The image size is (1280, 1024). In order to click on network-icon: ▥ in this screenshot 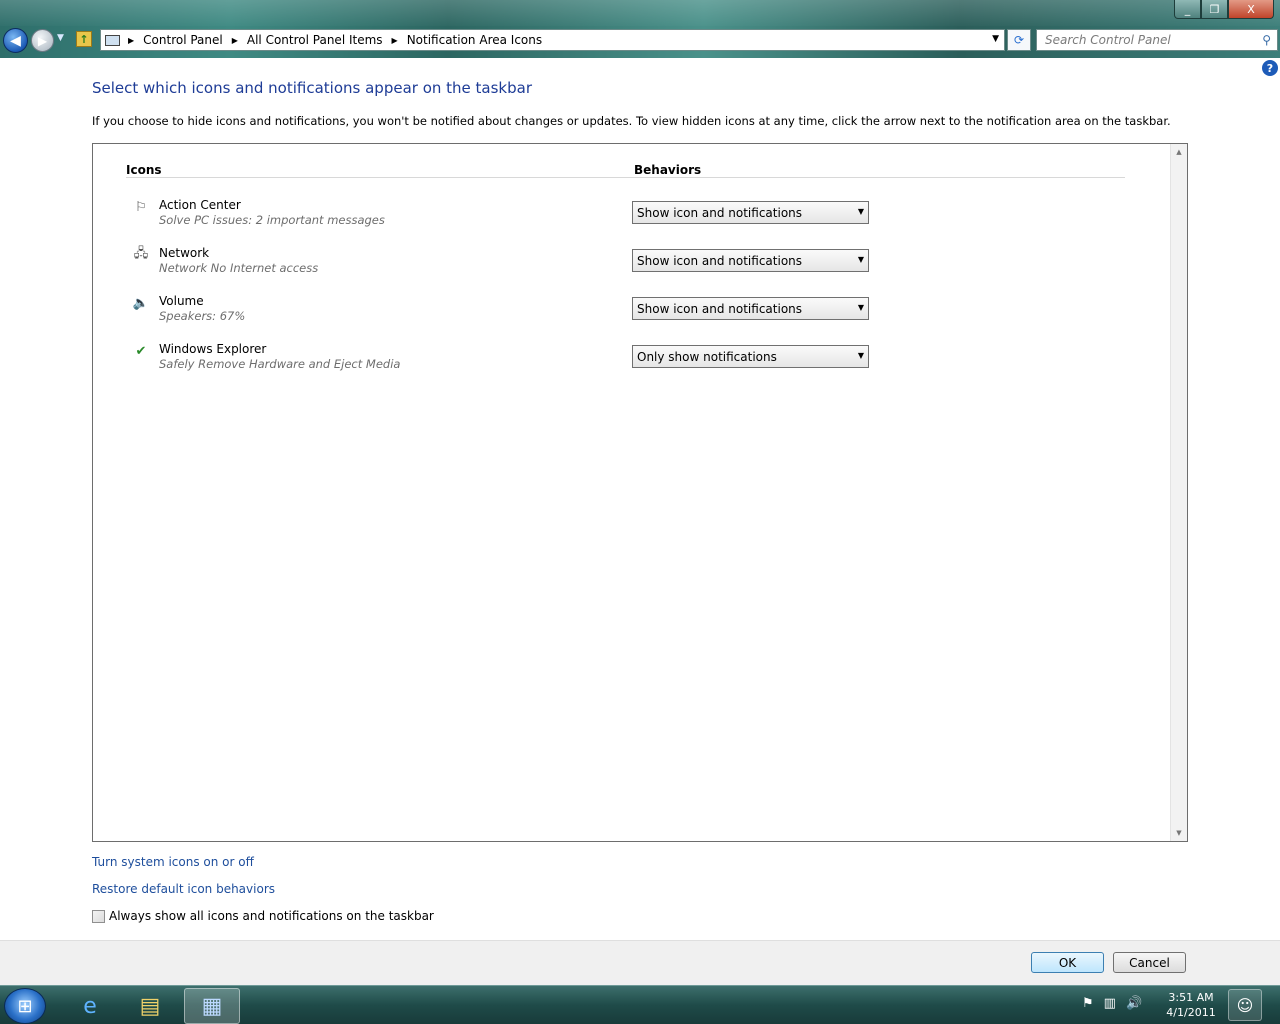, I will do `click(1110, 1003)`.